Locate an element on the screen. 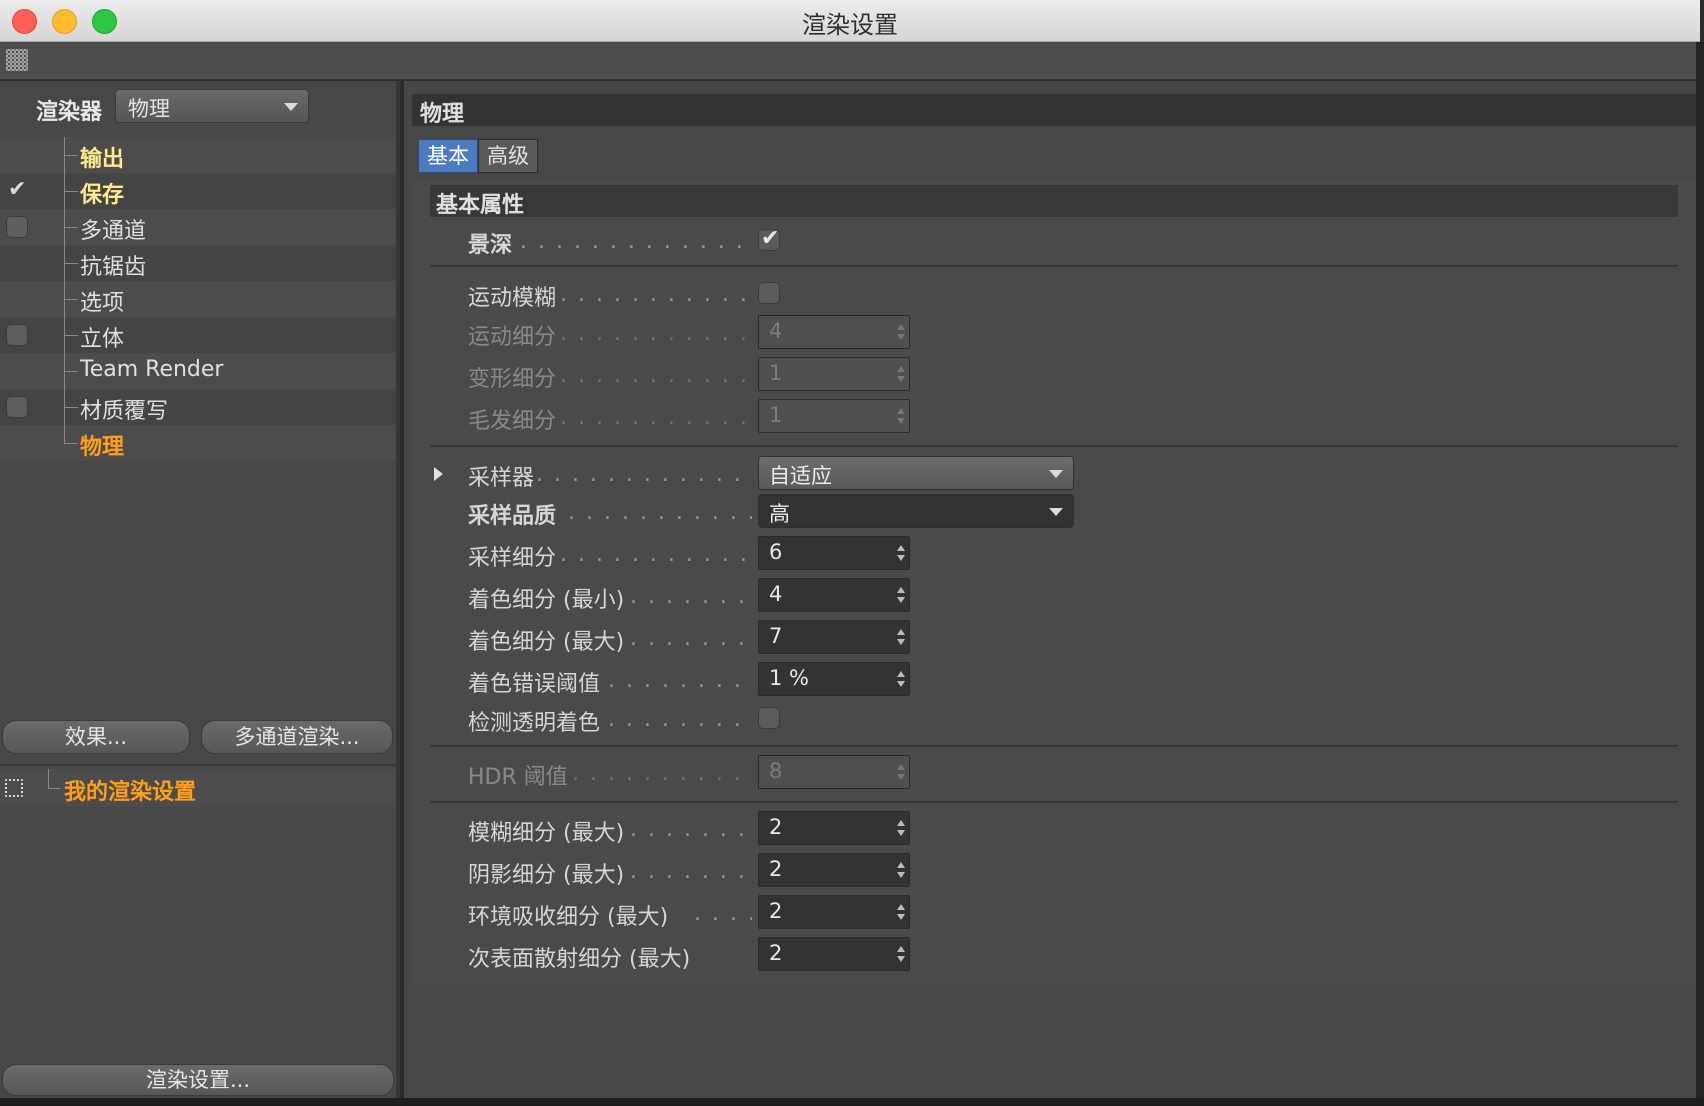  tree-item-team-render: Team Render is located at coordinates (198, 371).